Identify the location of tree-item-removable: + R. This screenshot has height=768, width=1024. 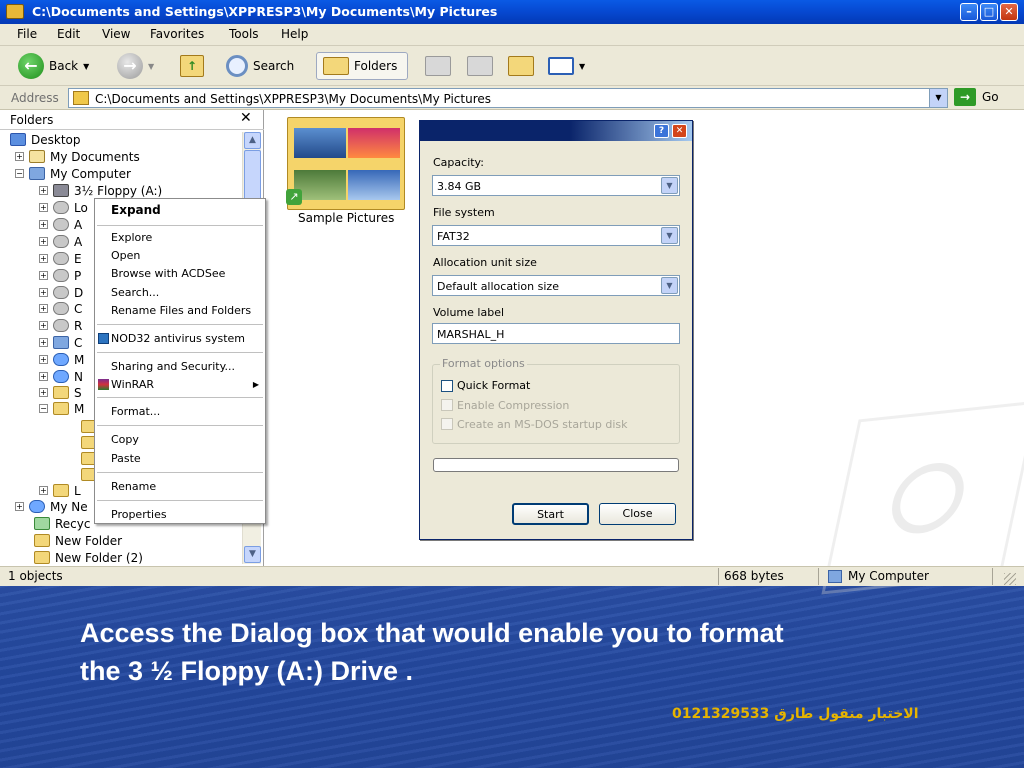
(60, 325).